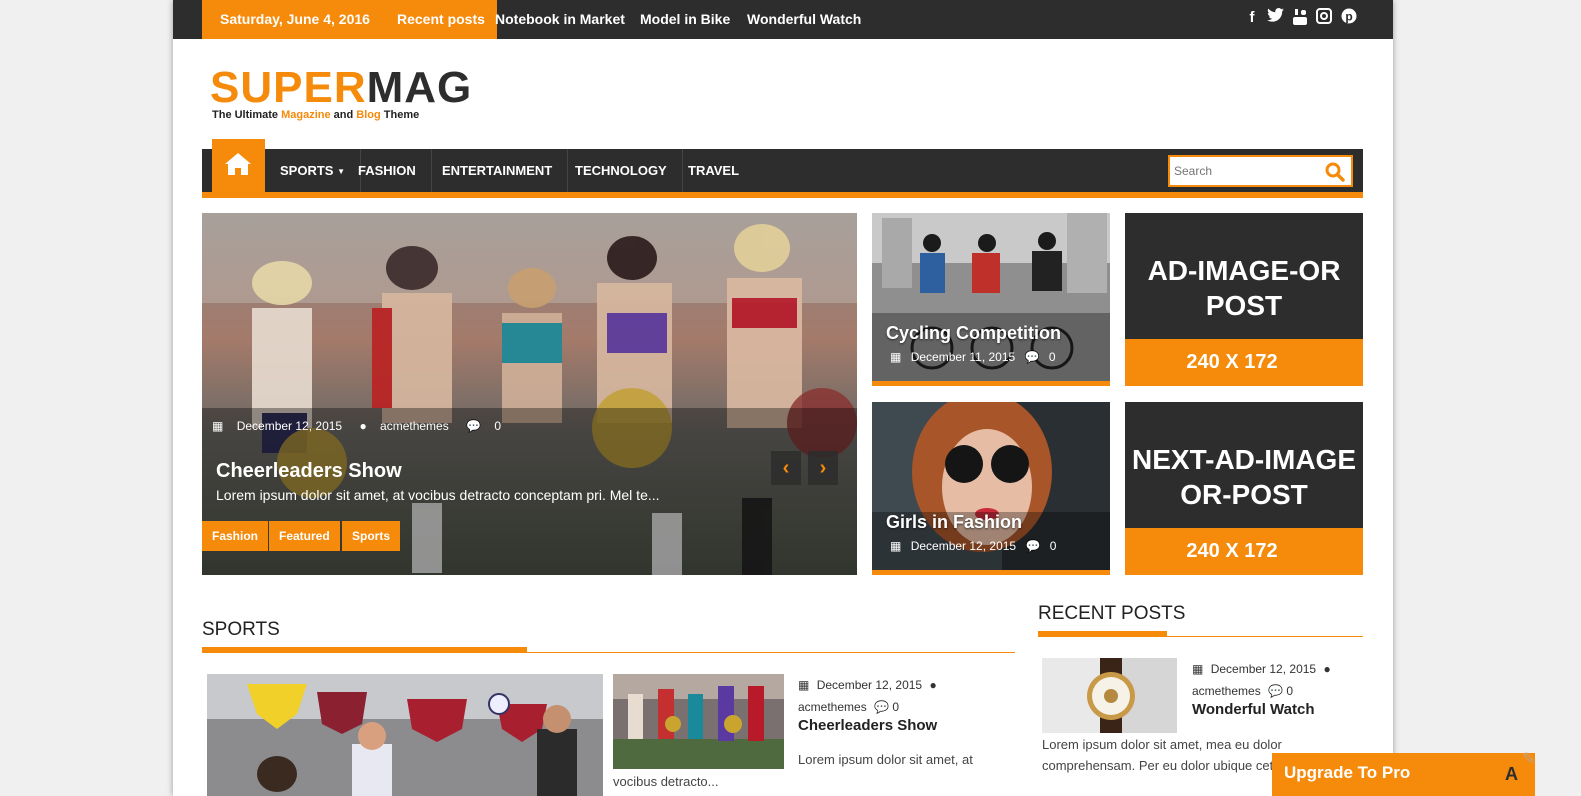 The width and height of the screenshot is (1581, 796). Describe the element at coordinates (698, 721) in the screenshot. I see `cheerleaders-thumbnail` at that location.